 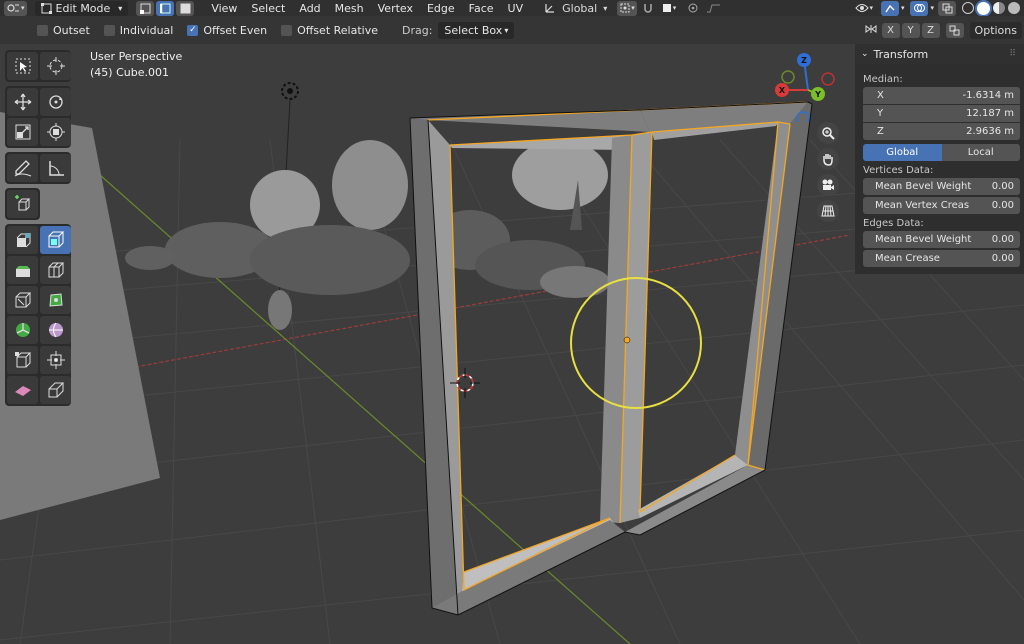 I want to click on shading-rendered-icon, so click(x=1014, y=8).